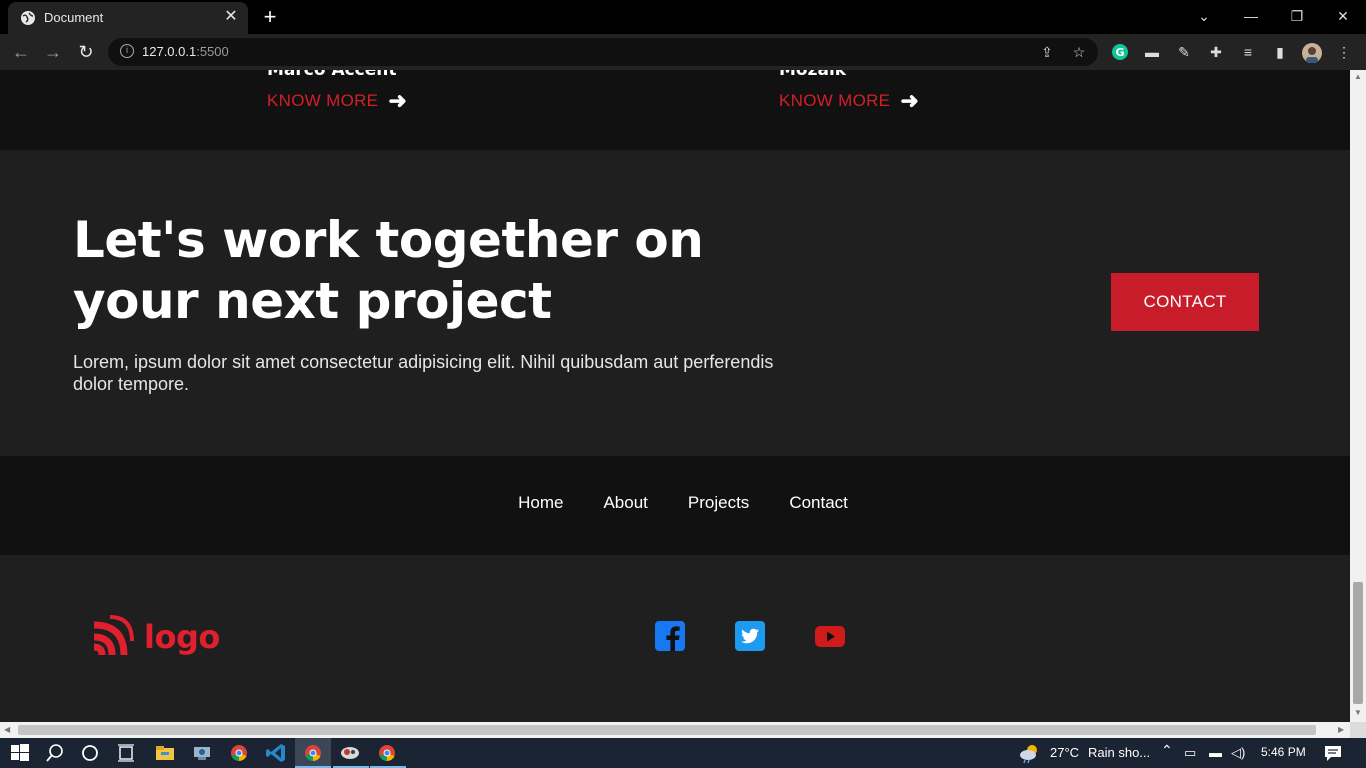  I want to click on reload-icon: ↻, so click(86, 52).